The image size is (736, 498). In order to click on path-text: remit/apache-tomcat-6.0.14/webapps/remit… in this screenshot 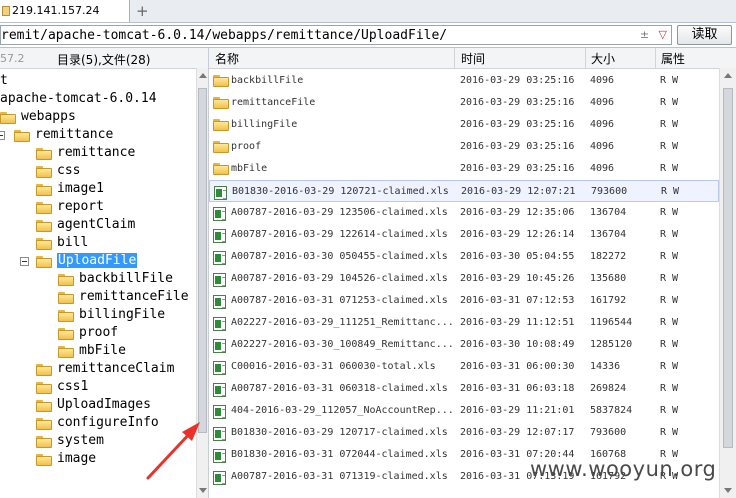, I will do `click(224, 35)`.